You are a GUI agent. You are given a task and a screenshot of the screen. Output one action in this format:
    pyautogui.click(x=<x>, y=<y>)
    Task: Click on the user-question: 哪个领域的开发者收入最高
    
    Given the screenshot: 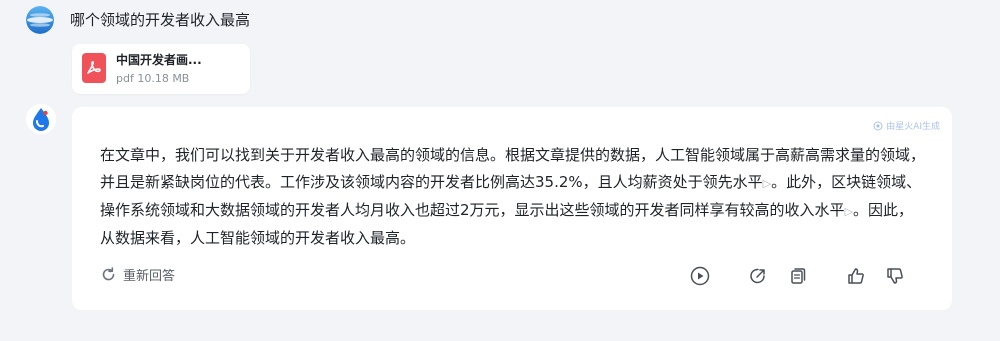 What is the action you would take?
    pyautogui.click(x=160, y=20)
    